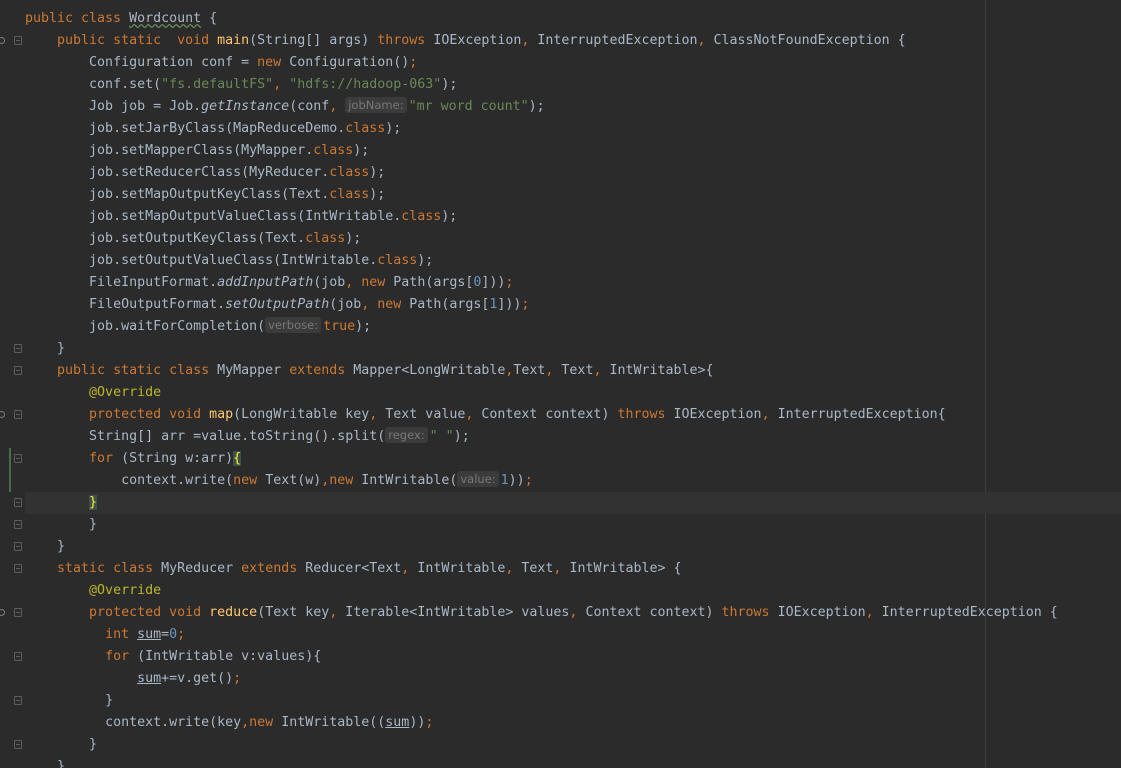 The width and height of the screenshot is (1121, 768). Describe the element at coordinates (177, 326) in the screenshot. I see `code-text: job.waitForCompletion(` at that location.